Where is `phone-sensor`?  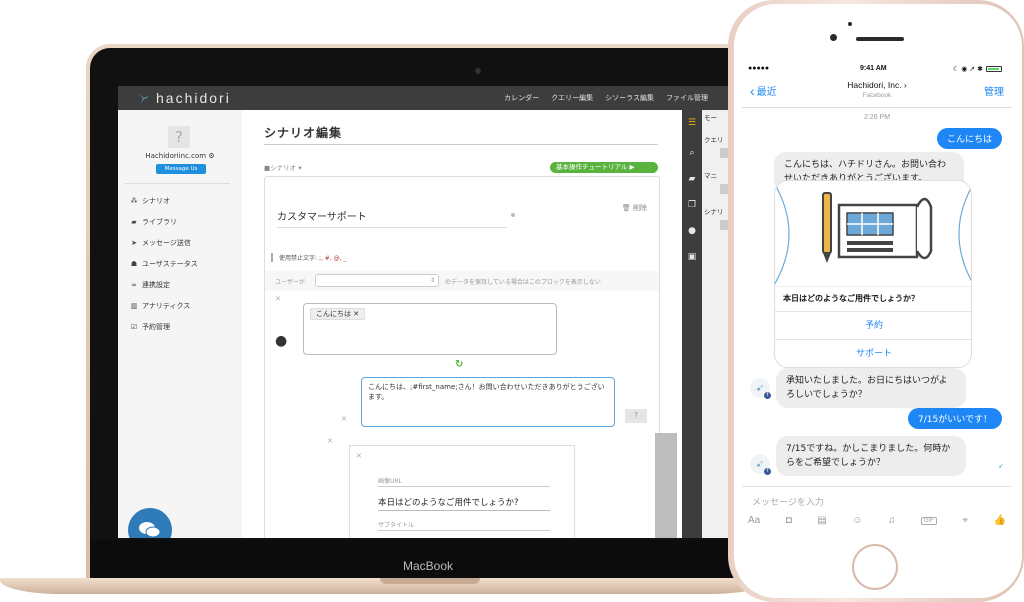 phone-sensor is located at coordinates (850, 24).